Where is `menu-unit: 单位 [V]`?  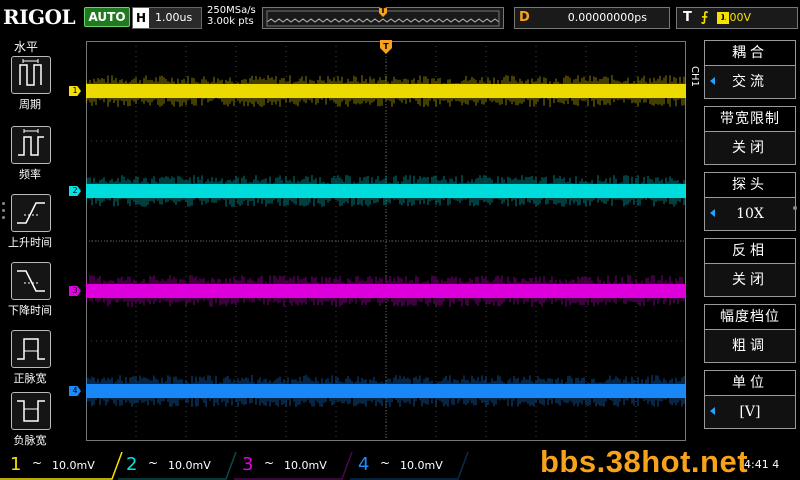 menu-unit: 单位 [V] is located at coordinates (750, 401).